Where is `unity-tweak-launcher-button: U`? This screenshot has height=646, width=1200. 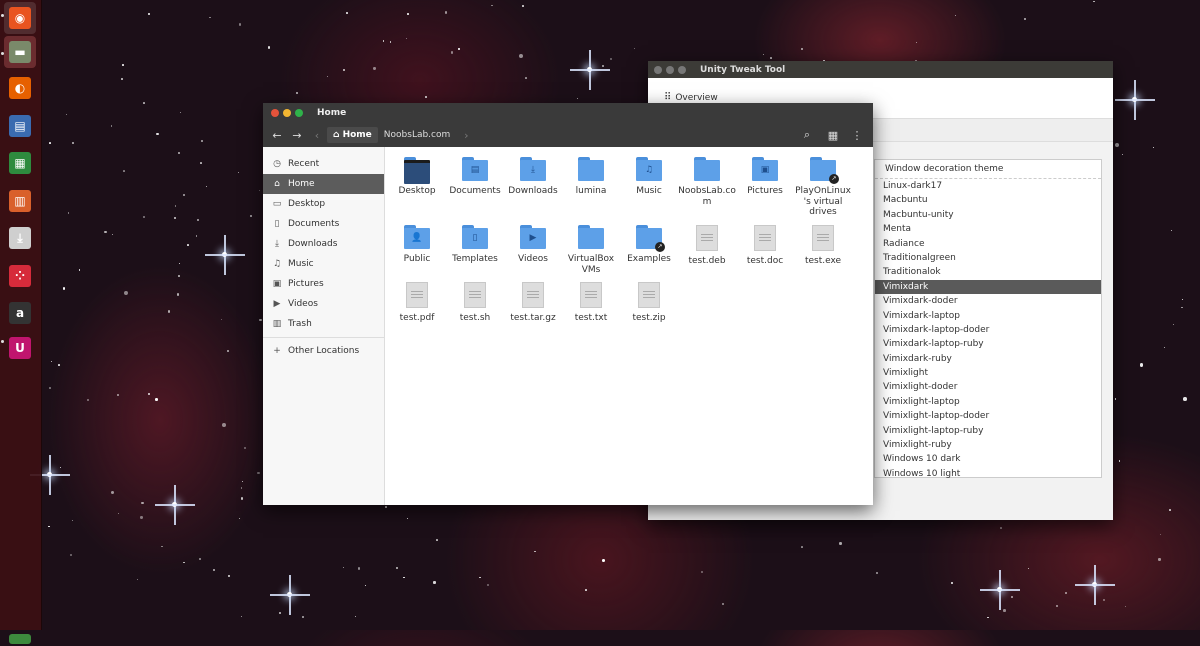
unity-tweak-launcher-button: U is located at coordinates (20, 348).